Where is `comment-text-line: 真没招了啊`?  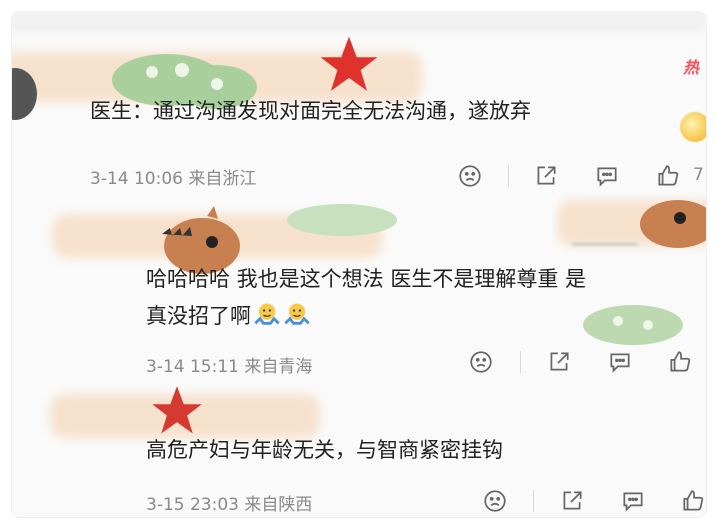 comment-text-line: 真没招了啊 is located at coordinates (228, 315).